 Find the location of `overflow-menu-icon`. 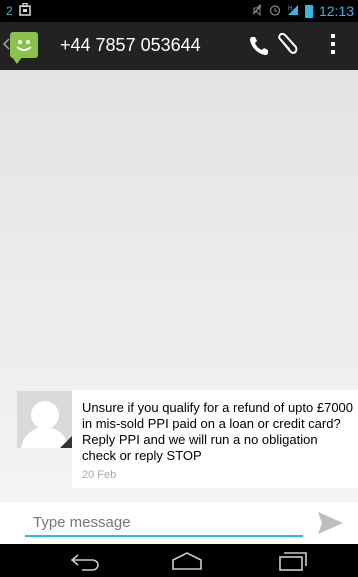

overflow-menu-icon is located at coordinates (333, 46).